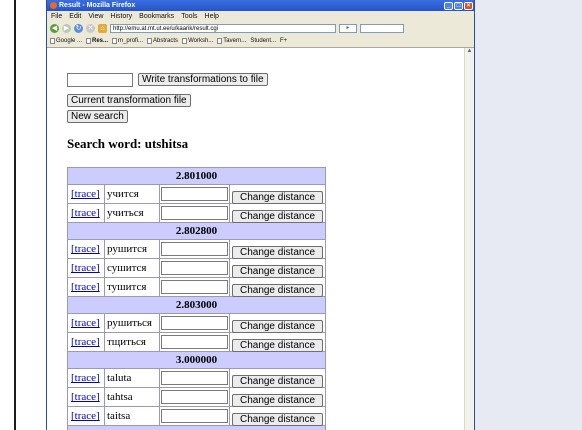 Image resolution: width=582 pixels, height=430 pixels. Describe the element at coordinates (132, 323) in the screenshot. I see `result-word: рушиться` at that location.